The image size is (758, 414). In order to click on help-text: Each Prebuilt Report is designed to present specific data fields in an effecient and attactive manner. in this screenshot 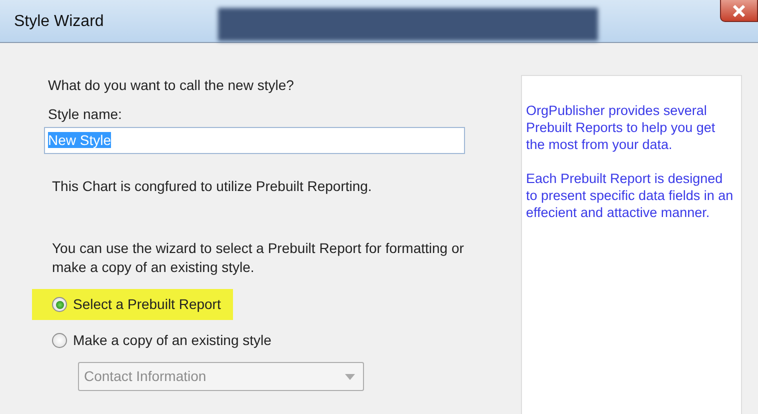, I will do `click(630, 195)`.